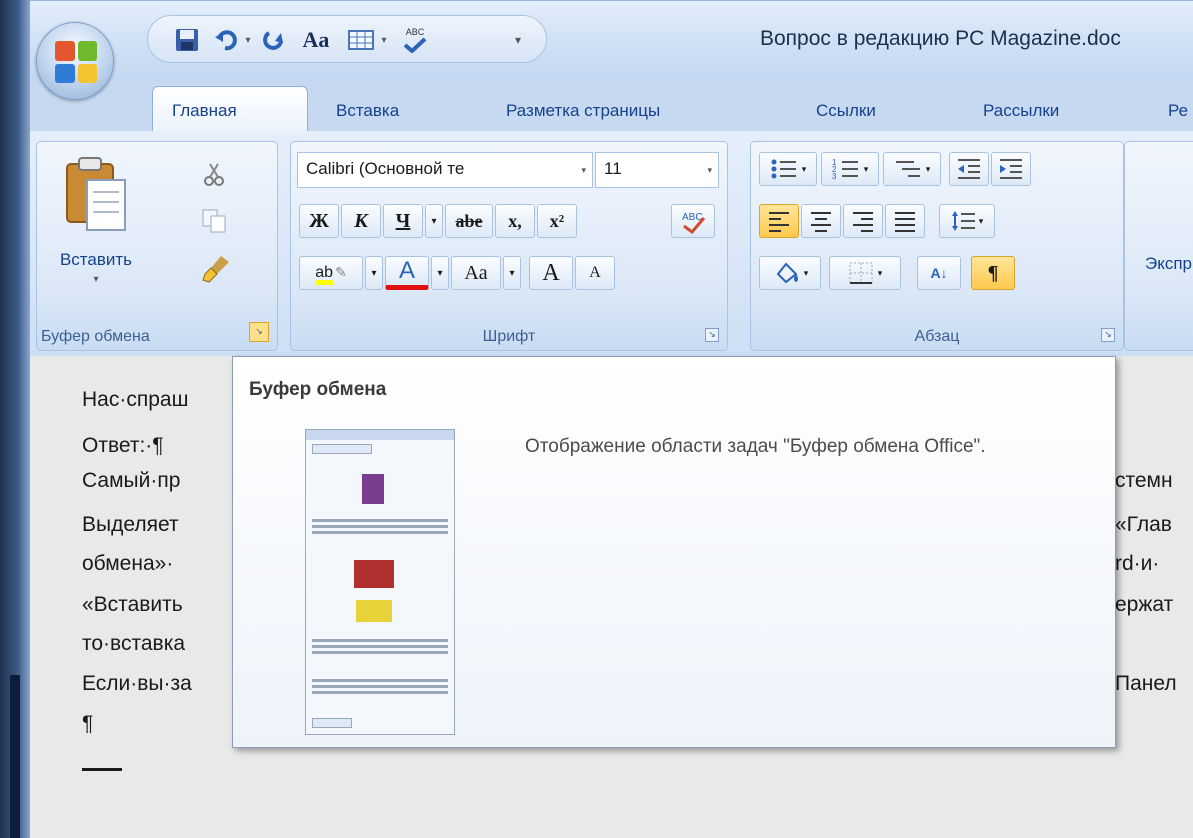  What do you see at coordinates (374, 273) in the screenshot?
I see `highlight-dropdown-icon: ▾` at bounding box center [374, 273].